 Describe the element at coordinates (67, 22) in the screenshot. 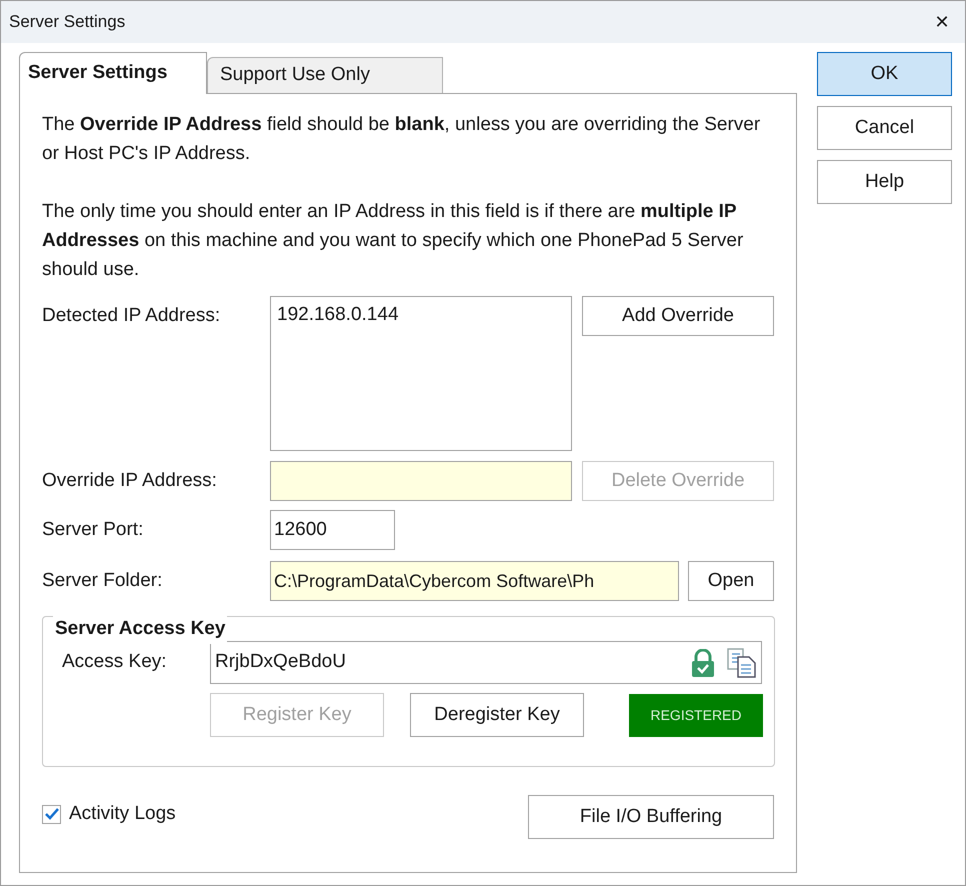

I see `window-title: Server Settings` at that location.